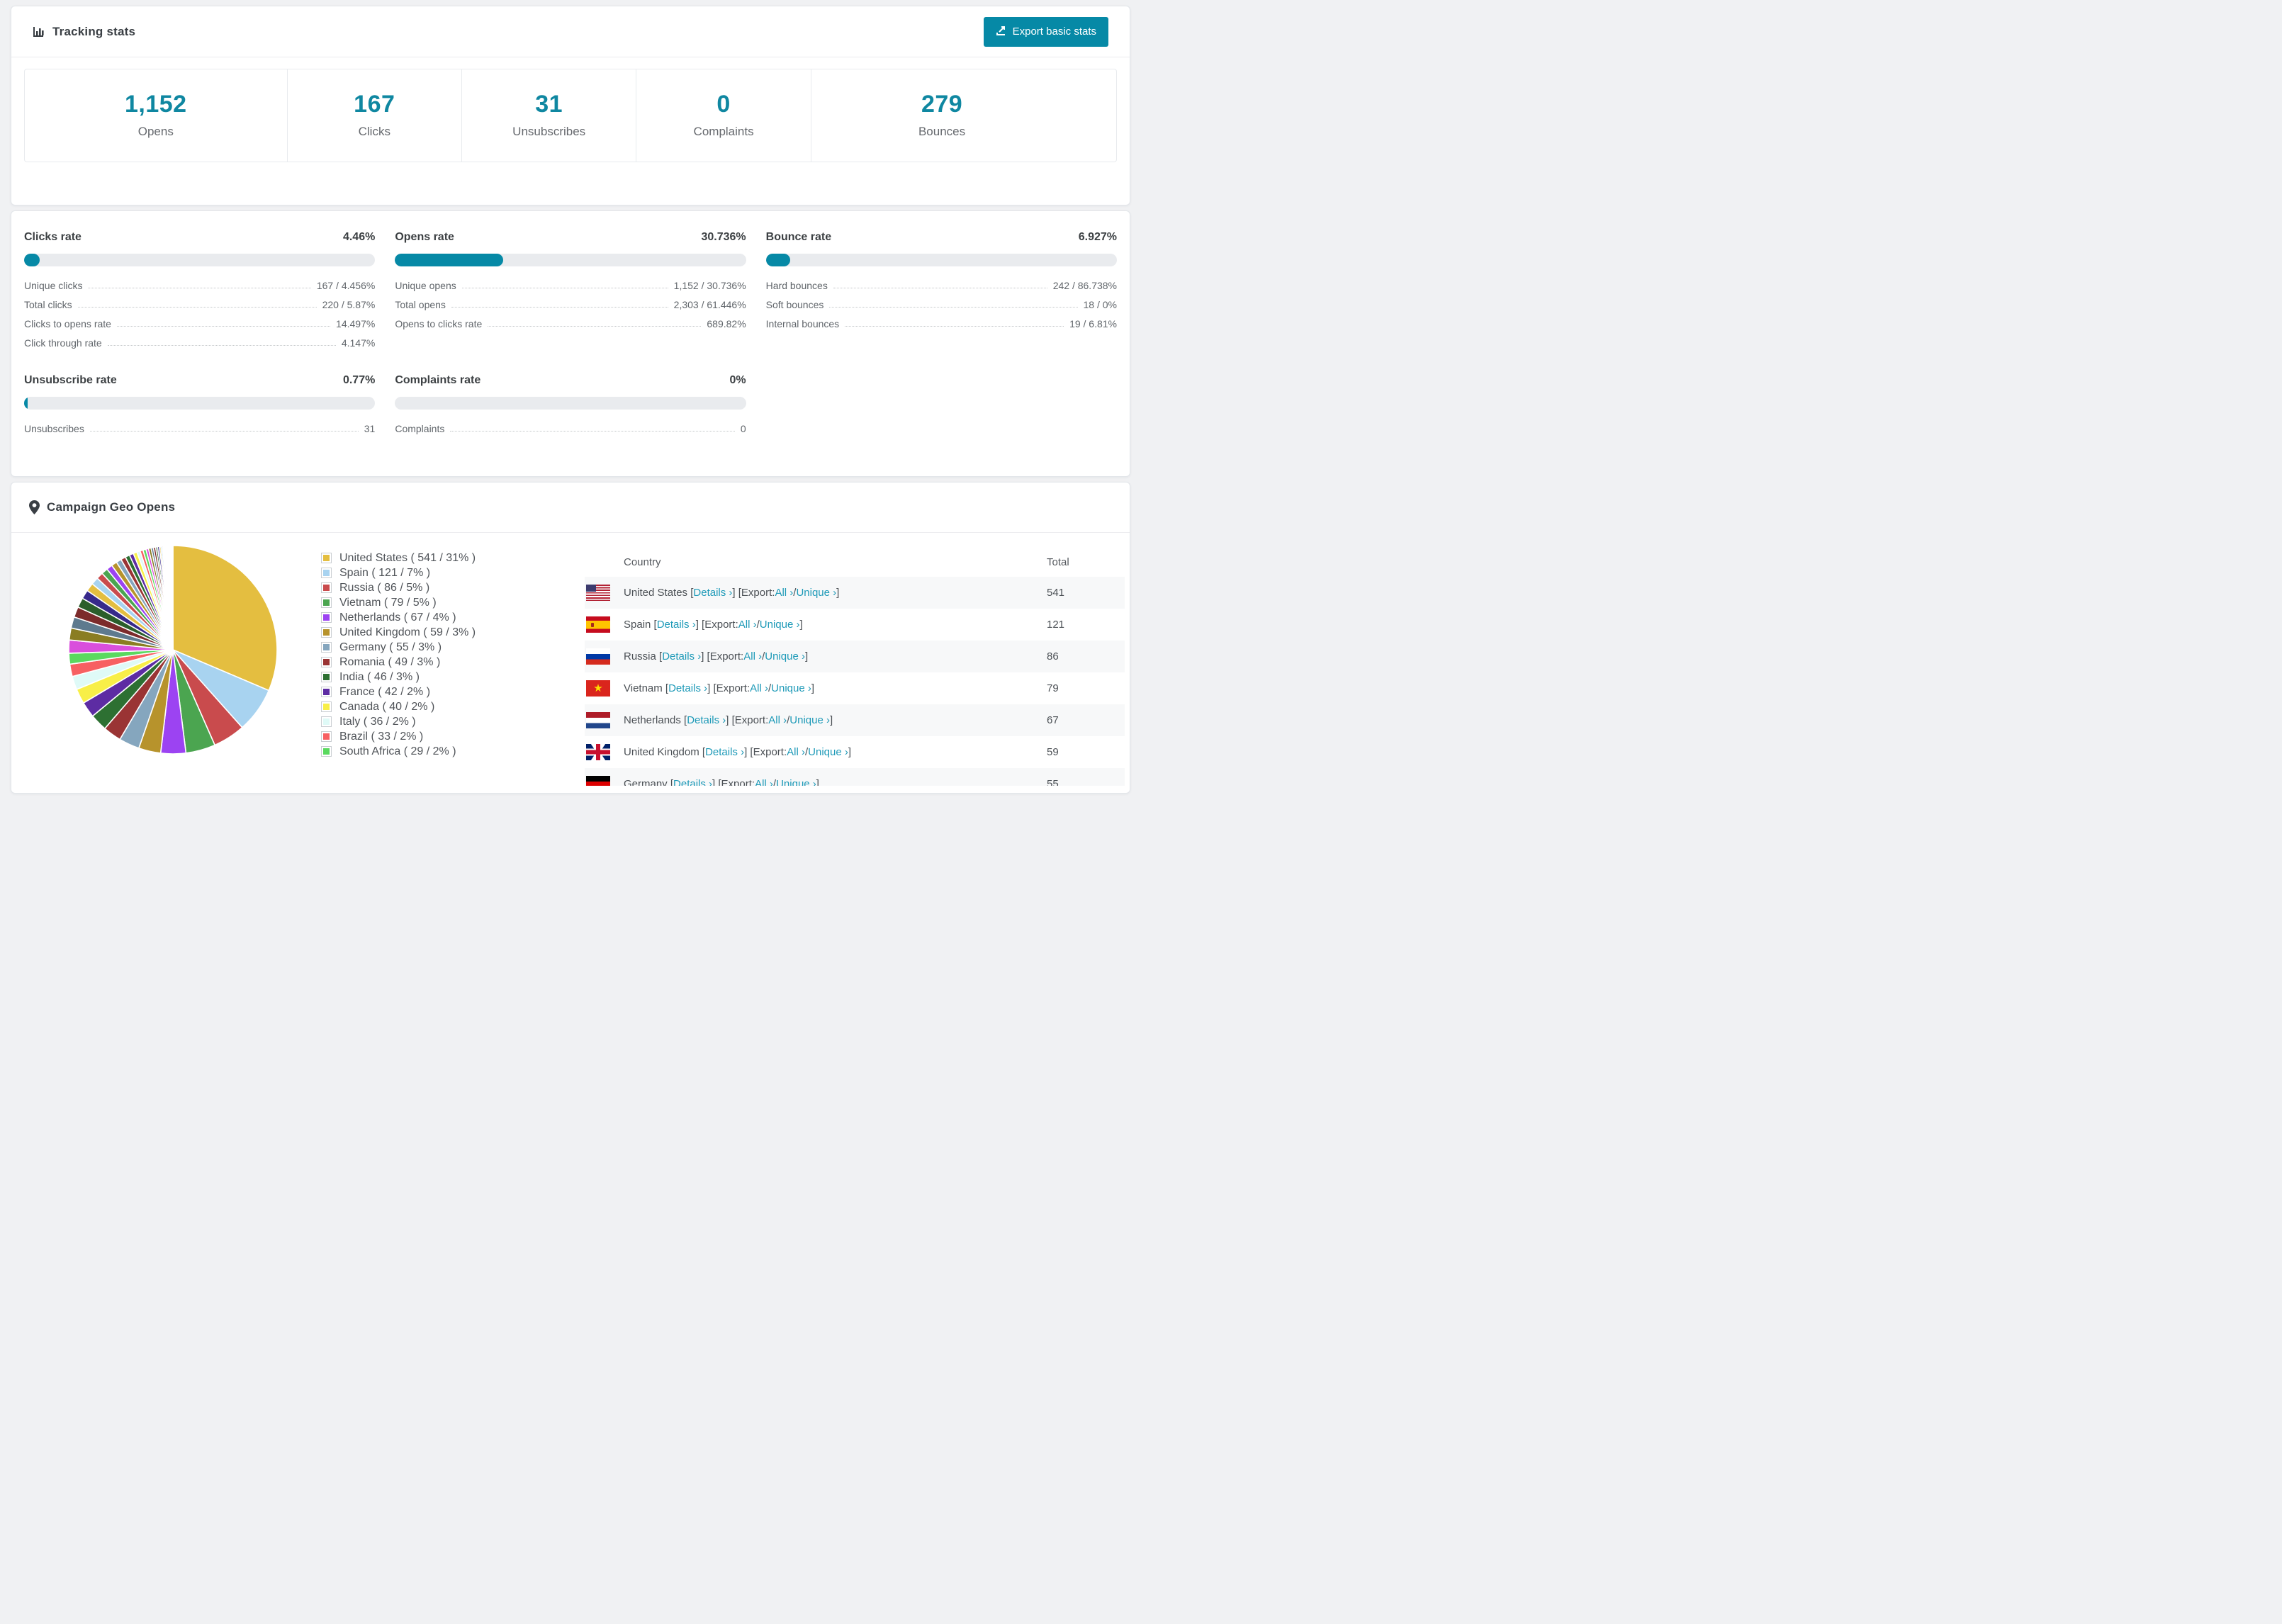 This screenshot has width=2282, height=1624. I want to click on details-link-russia: Details ›, so click(681, 656).